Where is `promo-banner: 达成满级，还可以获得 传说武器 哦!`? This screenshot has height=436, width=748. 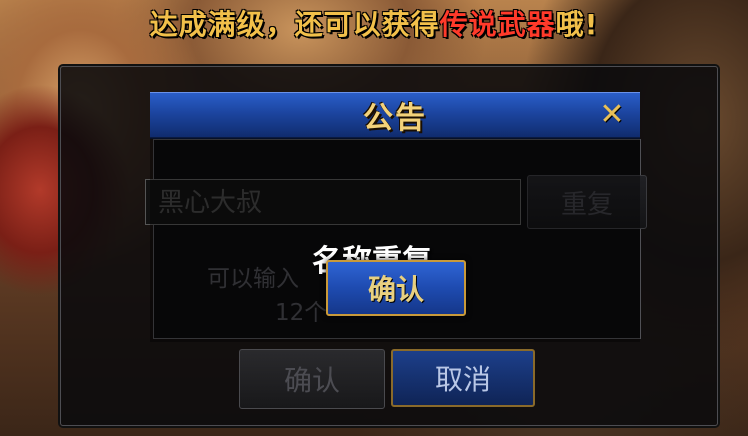 promo-banner: 达成满级，还可以获得 传说武器 哦! is located at coordinates (374, 23).